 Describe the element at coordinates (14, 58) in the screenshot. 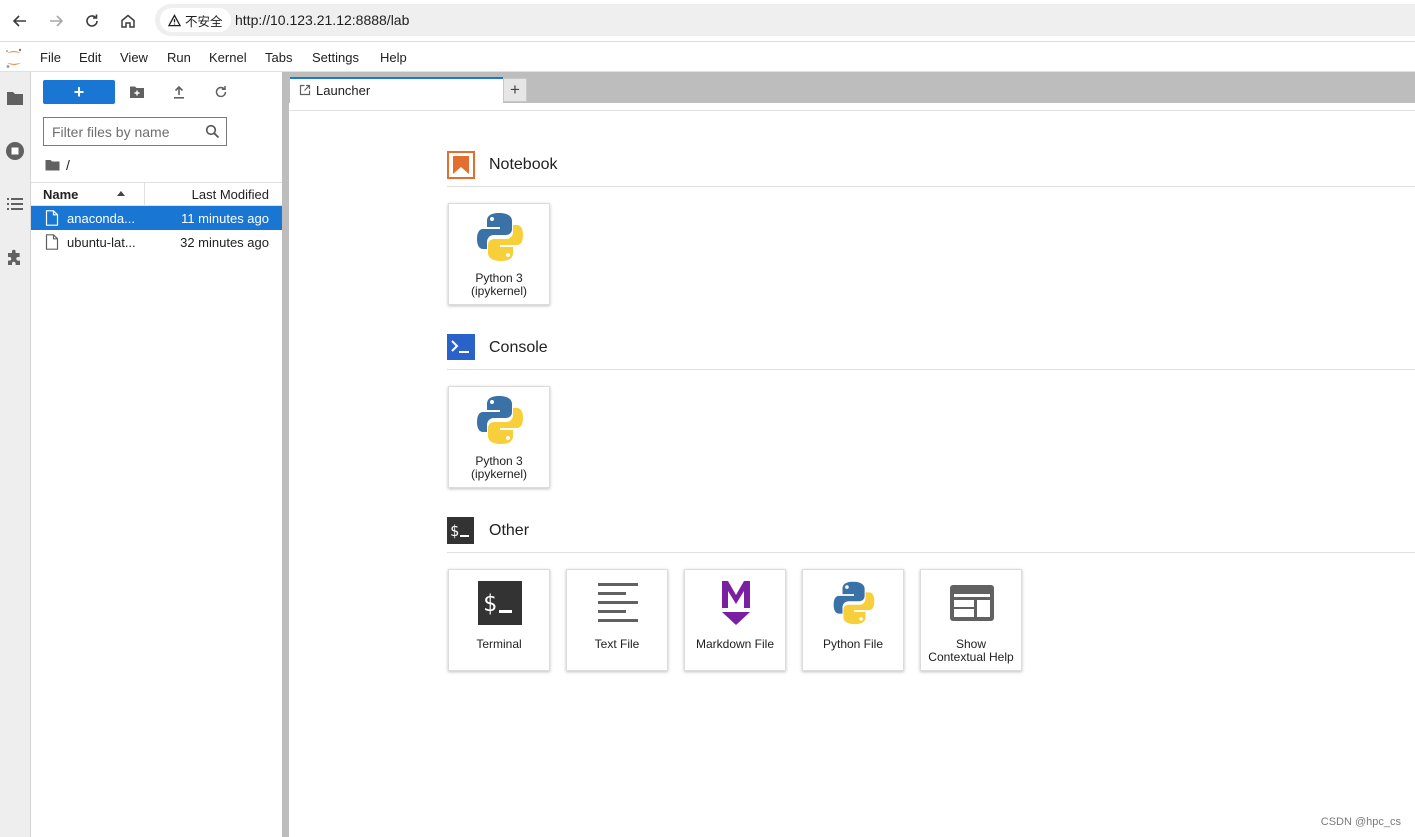

I see `jupyter-logo-icon` at that location.